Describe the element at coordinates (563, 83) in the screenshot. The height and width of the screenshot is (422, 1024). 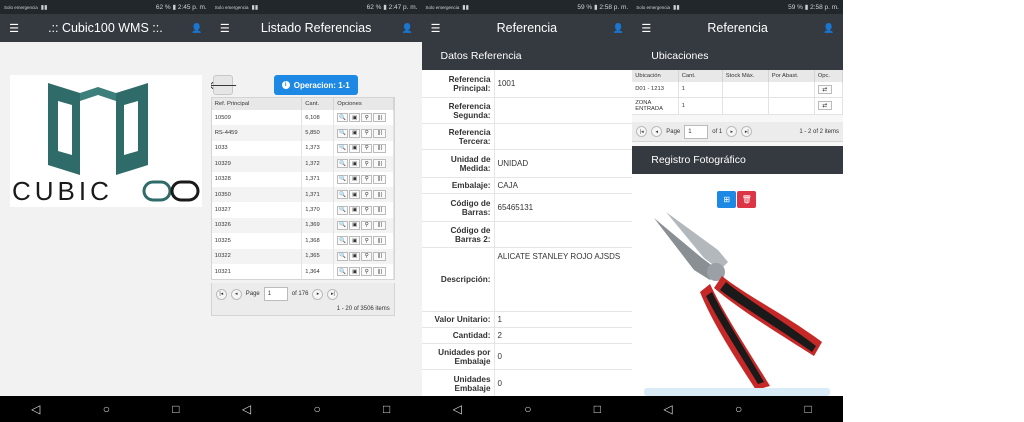
I see `field-value: 1001` at that location.